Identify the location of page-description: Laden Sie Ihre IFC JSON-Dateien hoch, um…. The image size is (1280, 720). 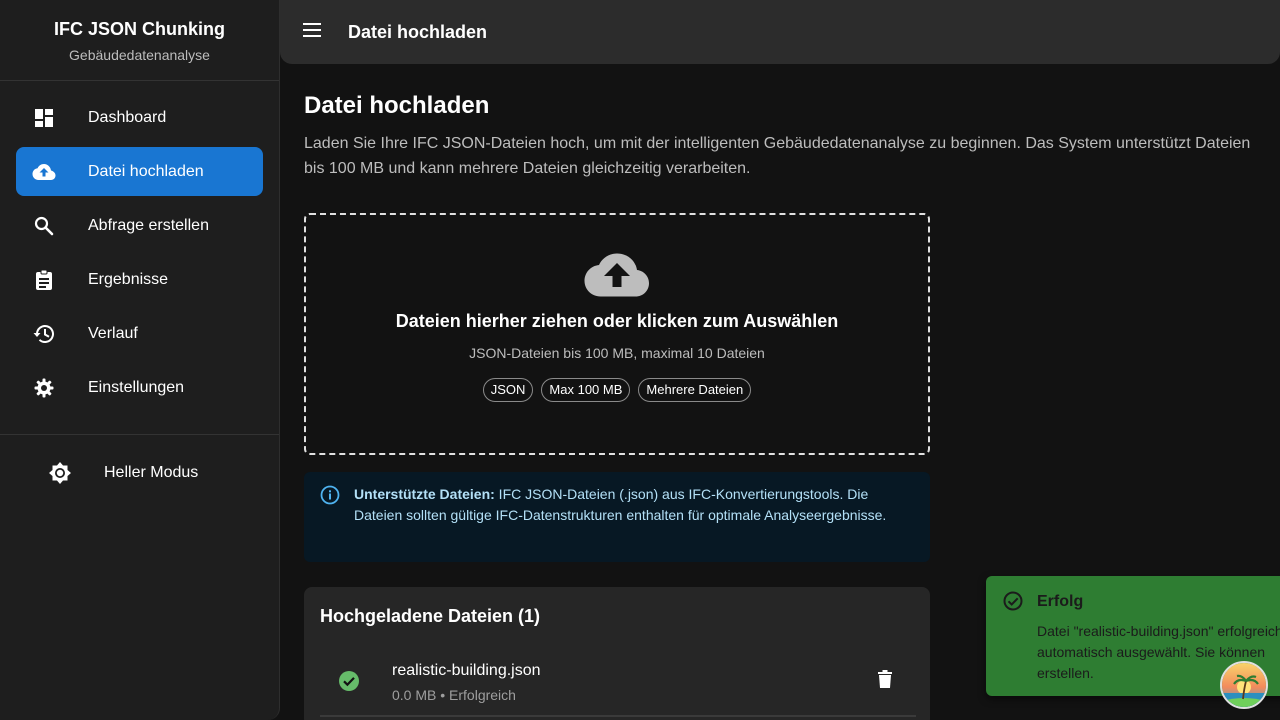
(777, 156).